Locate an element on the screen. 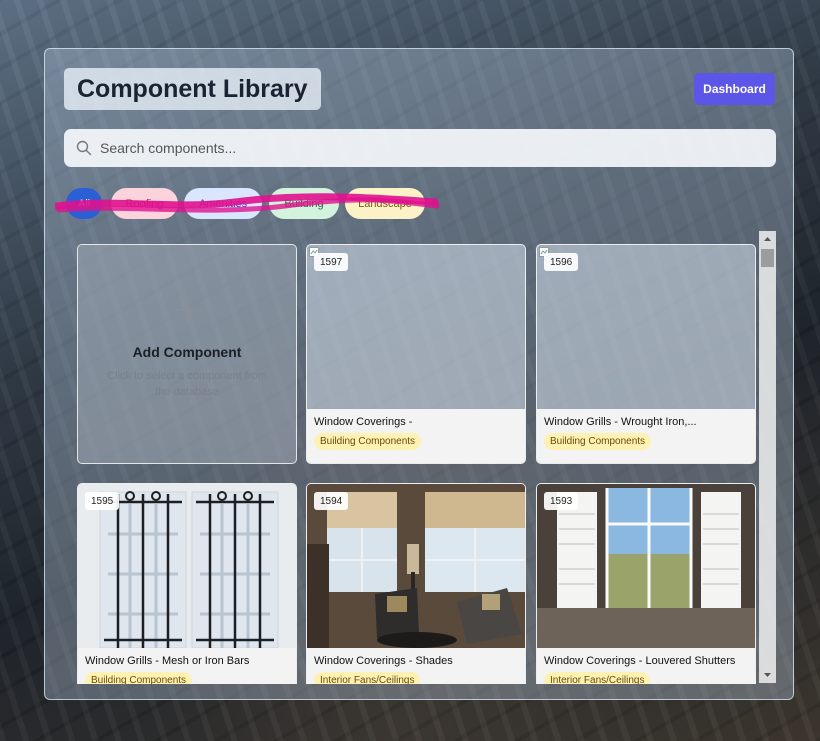 Image resolution: width=820 pixels, height=741 pixels. search-bar is located at coordinates (420, 148).